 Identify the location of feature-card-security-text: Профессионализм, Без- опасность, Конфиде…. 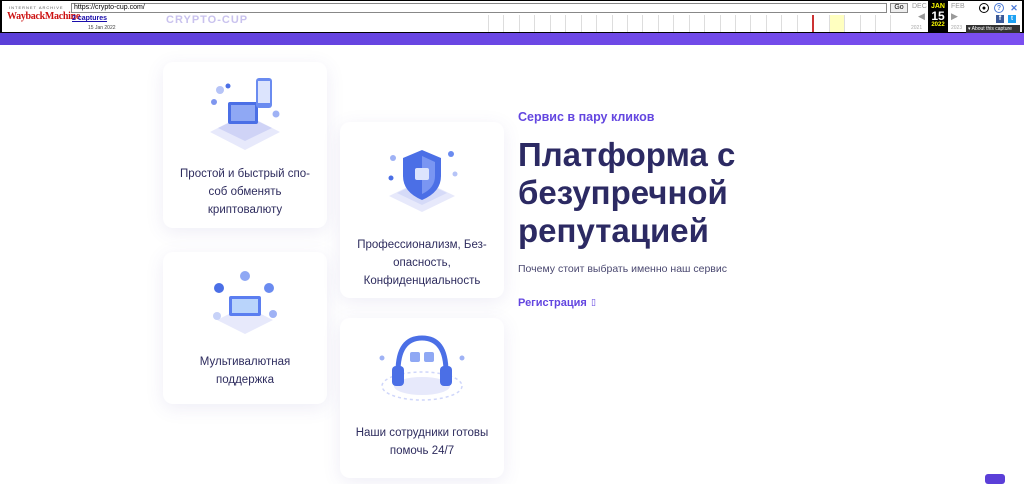
(422, 263).